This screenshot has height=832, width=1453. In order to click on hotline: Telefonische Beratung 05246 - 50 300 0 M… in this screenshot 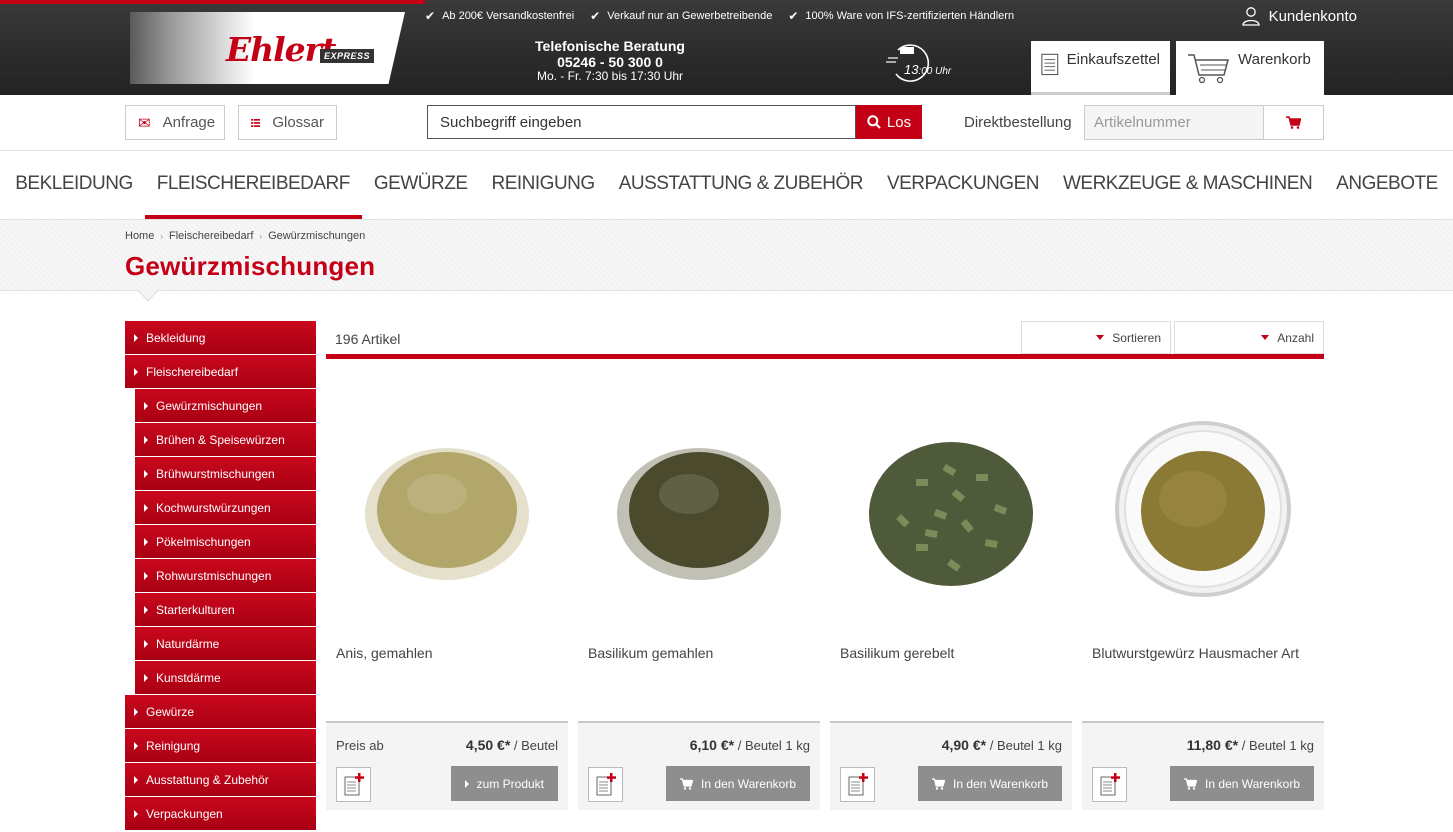, I will do `click(610, 61)`.